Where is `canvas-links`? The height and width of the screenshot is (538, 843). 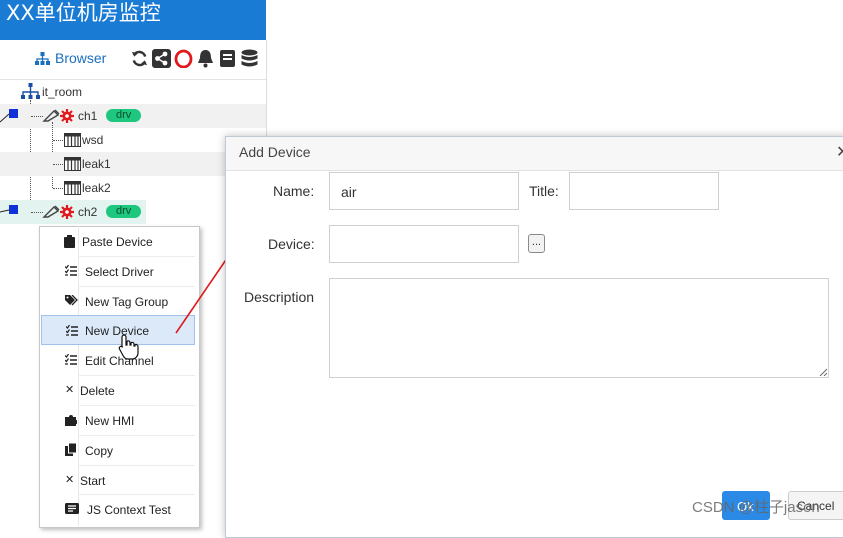
canvas-links is located at coordinates (5, 163).